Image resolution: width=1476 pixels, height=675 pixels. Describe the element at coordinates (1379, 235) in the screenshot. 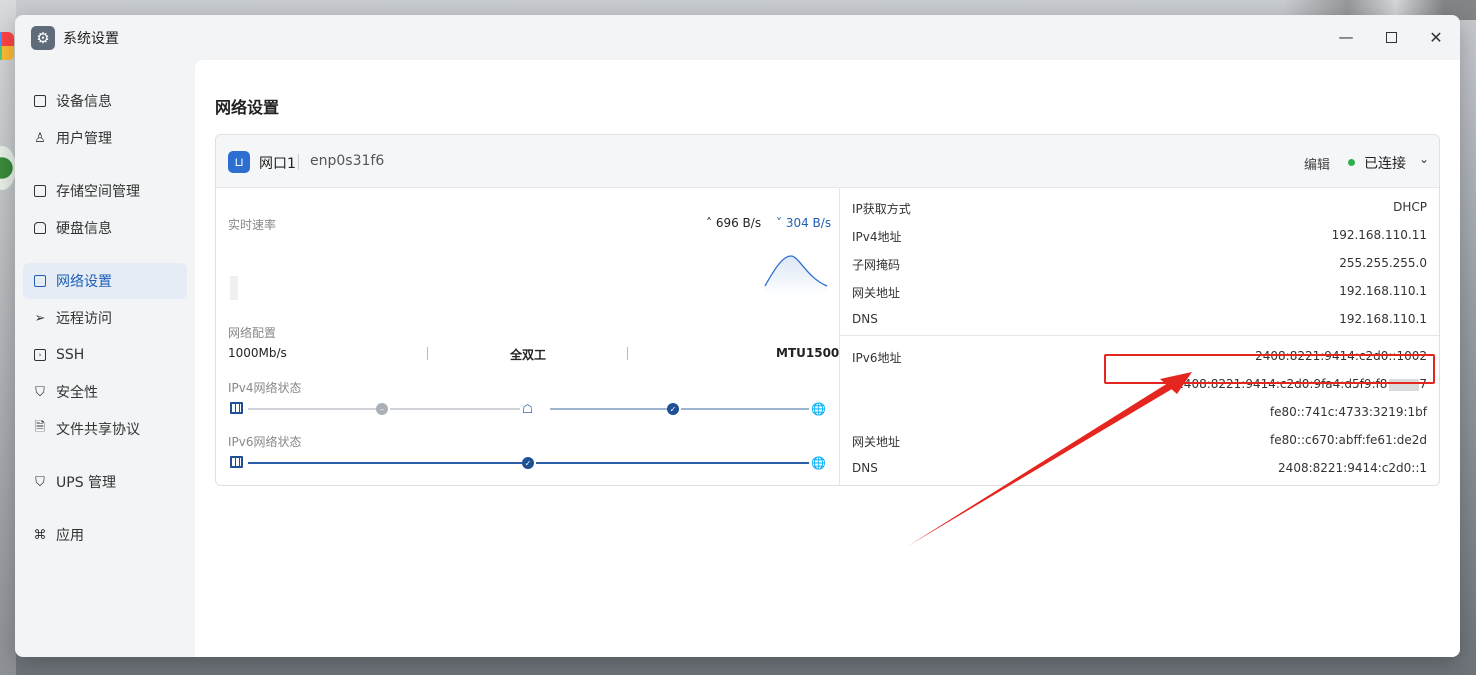

I see `ipv4-address-value: 192.168.110.11` at that location.